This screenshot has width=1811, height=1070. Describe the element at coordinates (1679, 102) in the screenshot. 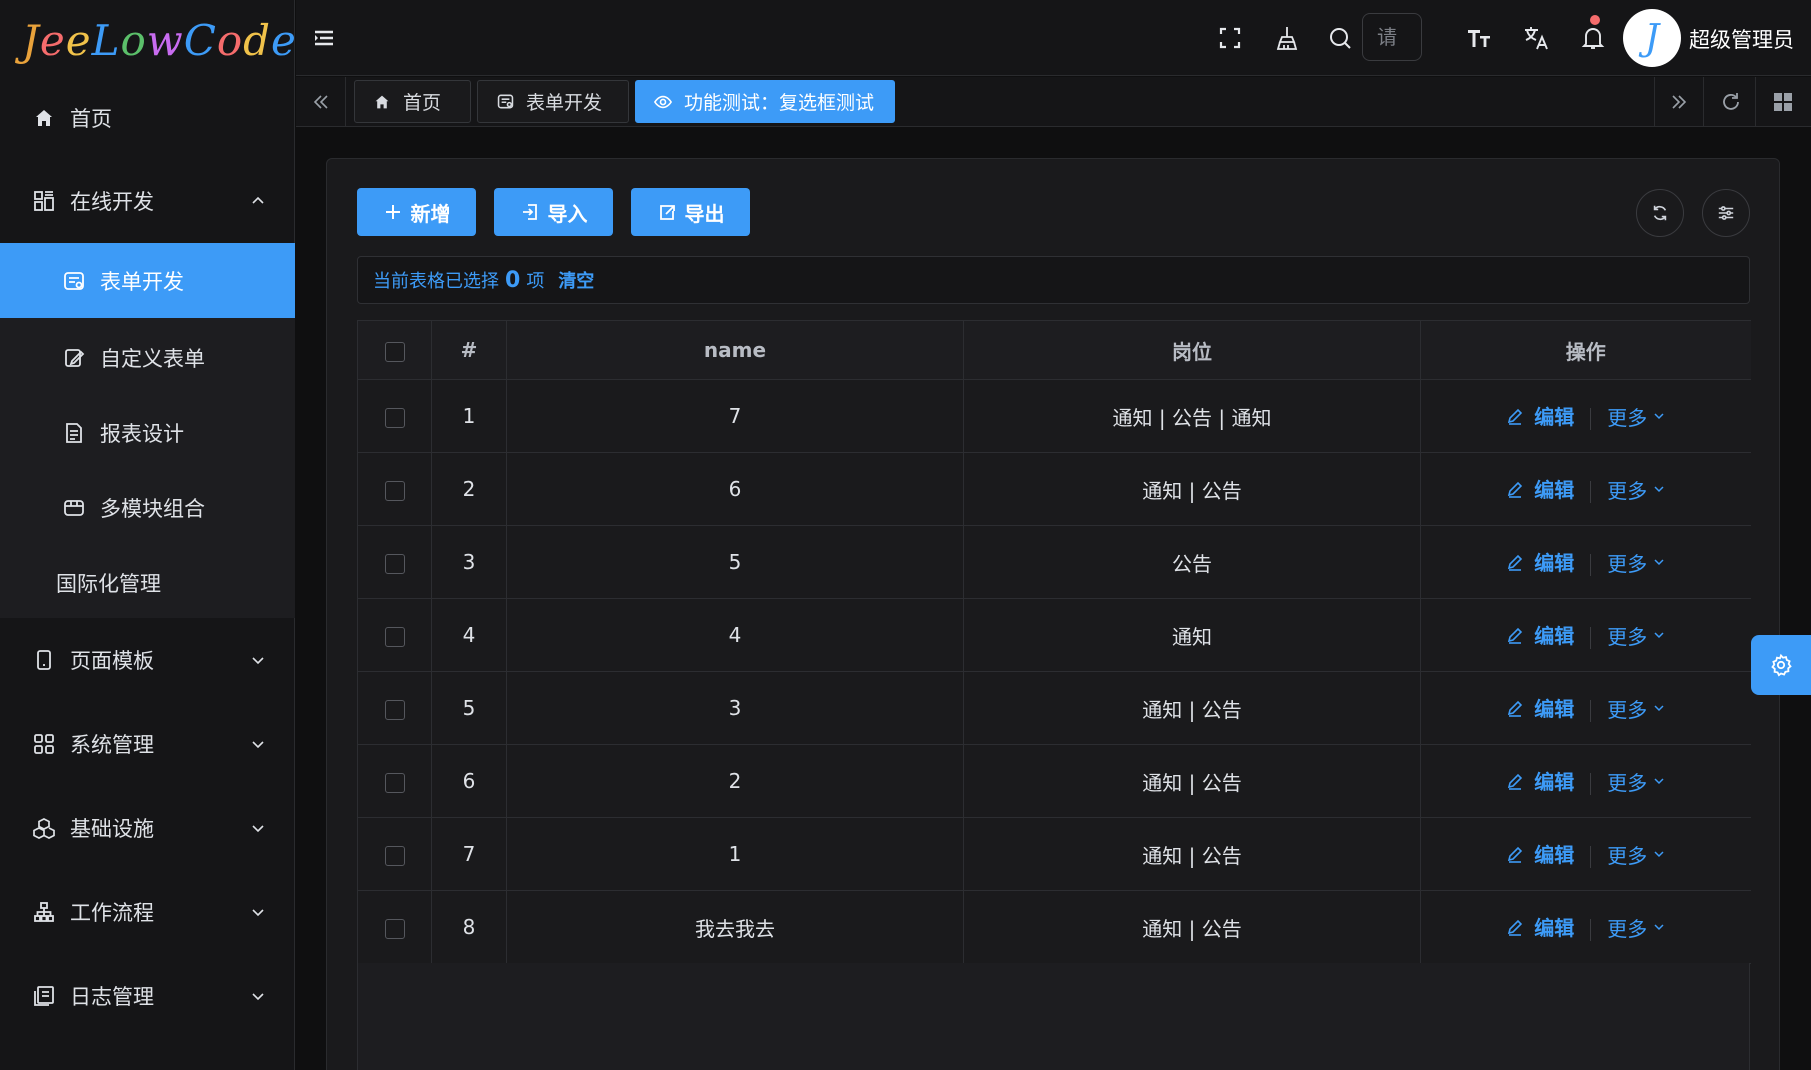

I see `tabs-scroll-right-icon` at that location.